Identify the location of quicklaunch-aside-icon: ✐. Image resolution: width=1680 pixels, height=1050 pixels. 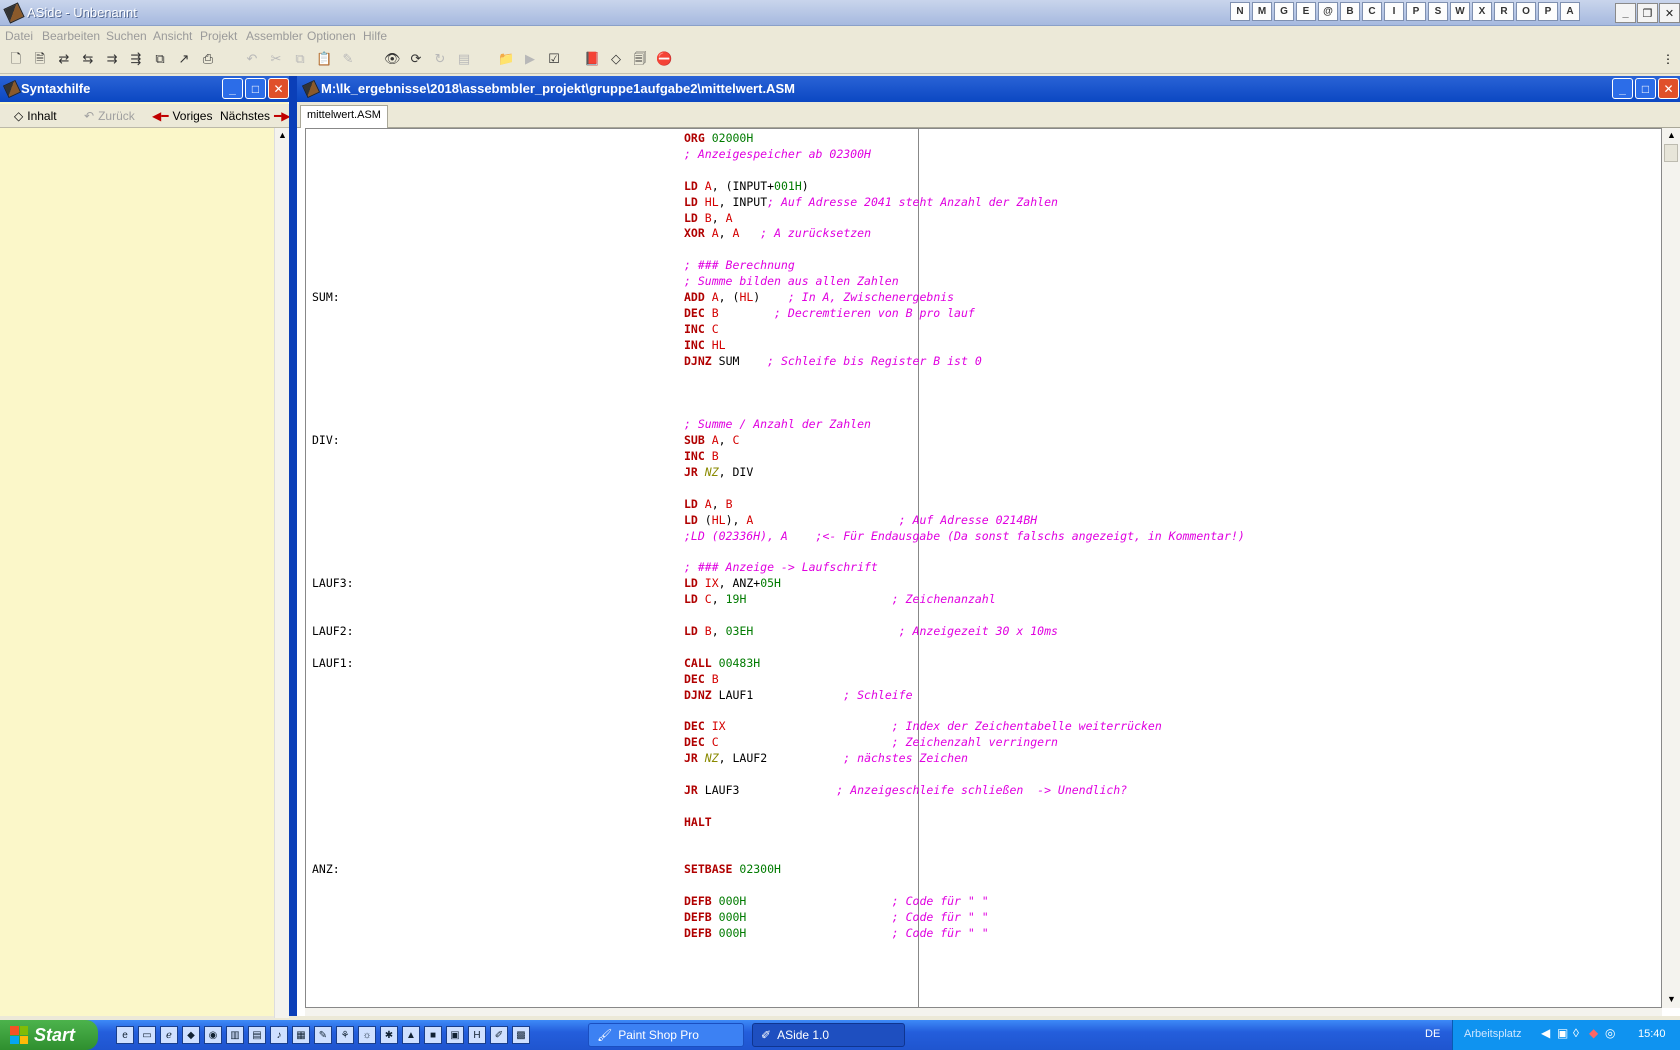
(499, 1035).